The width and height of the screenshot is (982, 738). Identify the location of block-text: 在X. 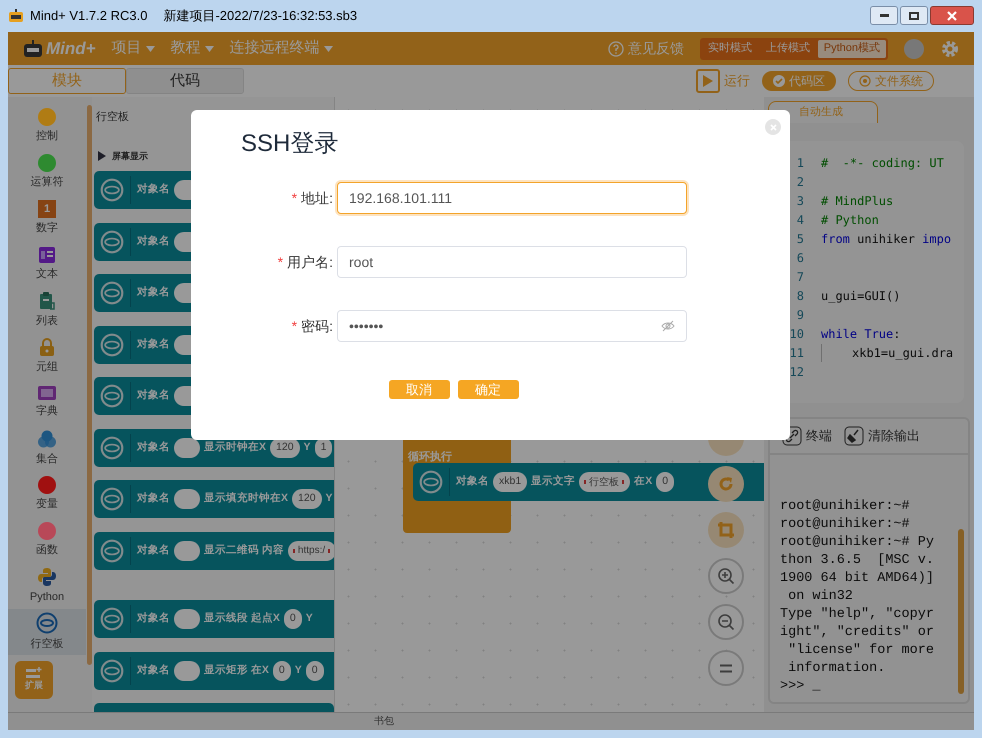
(643, 482).